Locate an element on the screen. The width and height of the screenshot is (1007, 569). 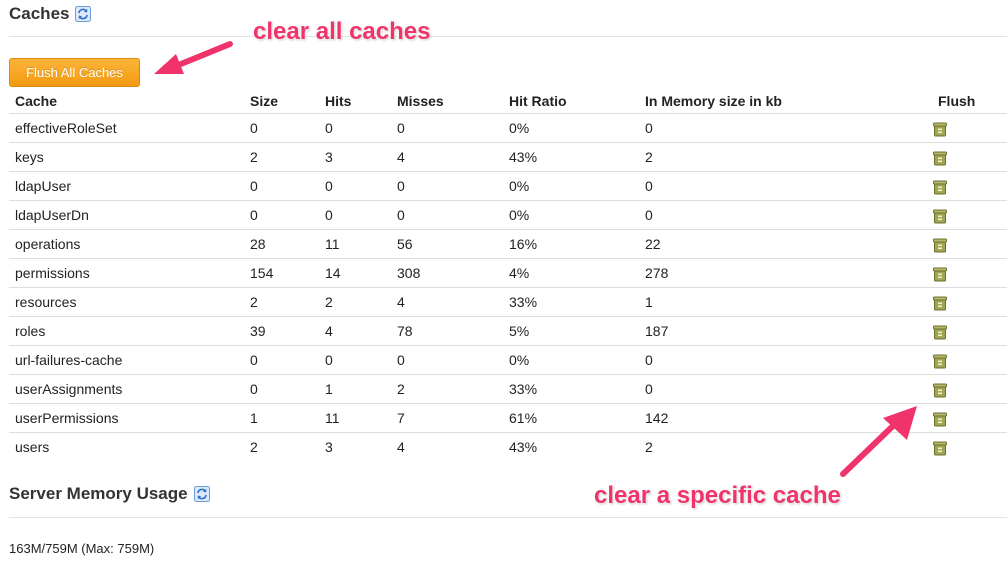
cache-name: permissions is located at coordinates (126, 273).